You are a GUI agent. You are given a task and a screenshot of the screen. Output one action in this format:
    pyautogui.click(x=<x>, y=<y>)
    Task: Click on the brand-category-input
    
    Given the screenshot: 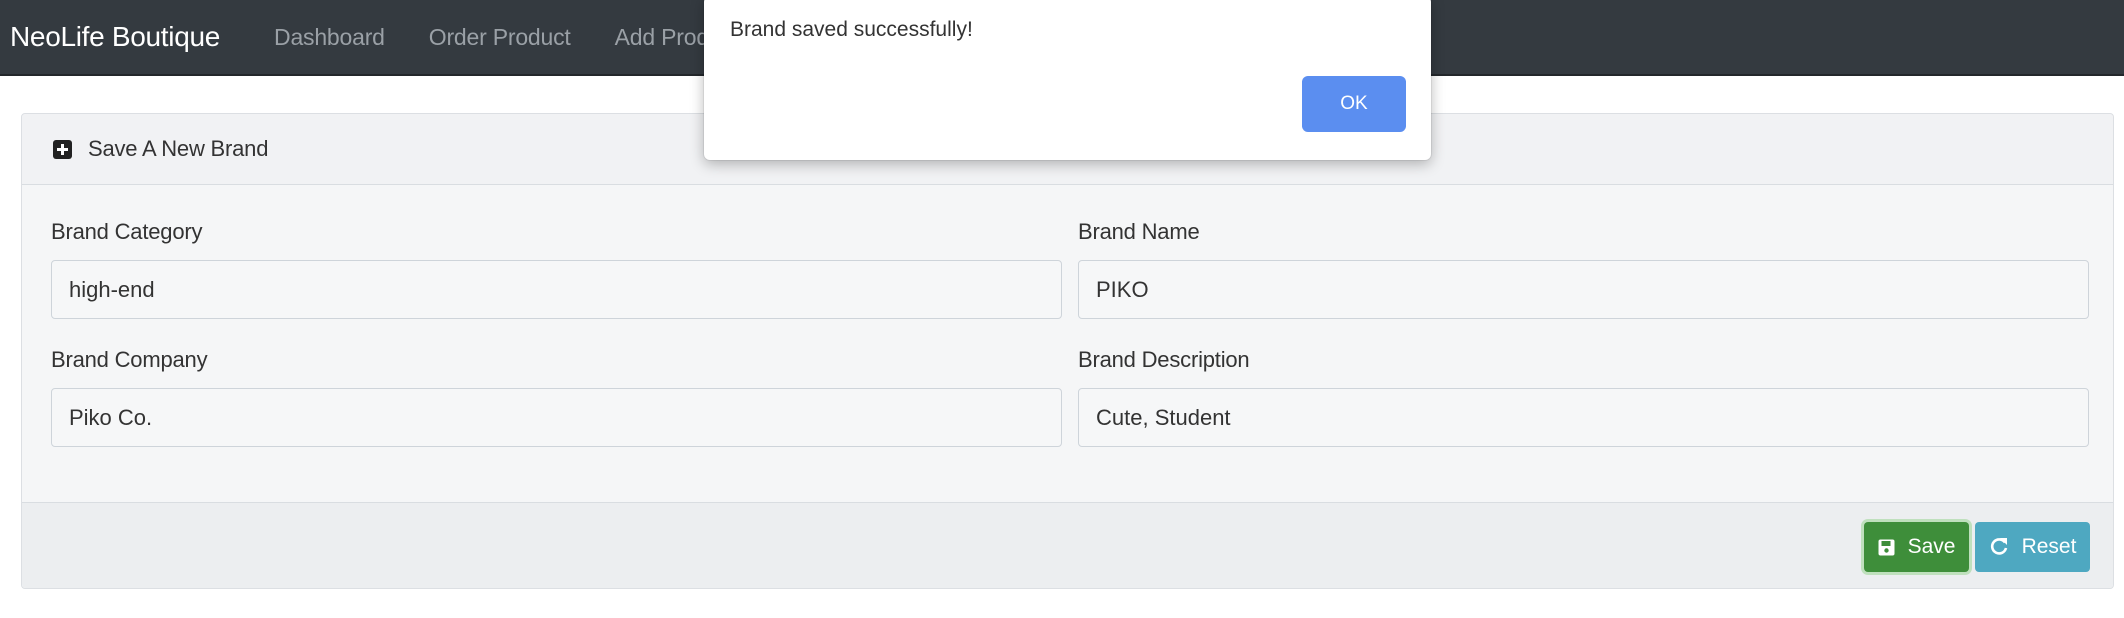 What is the action you would take?
    pyautogui.click(x=556, y=289)
    